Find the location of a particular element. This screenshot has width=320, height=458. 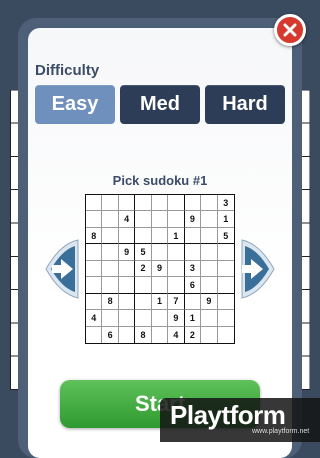

watermark-text: Playtform is located at coordinates (228, 415).